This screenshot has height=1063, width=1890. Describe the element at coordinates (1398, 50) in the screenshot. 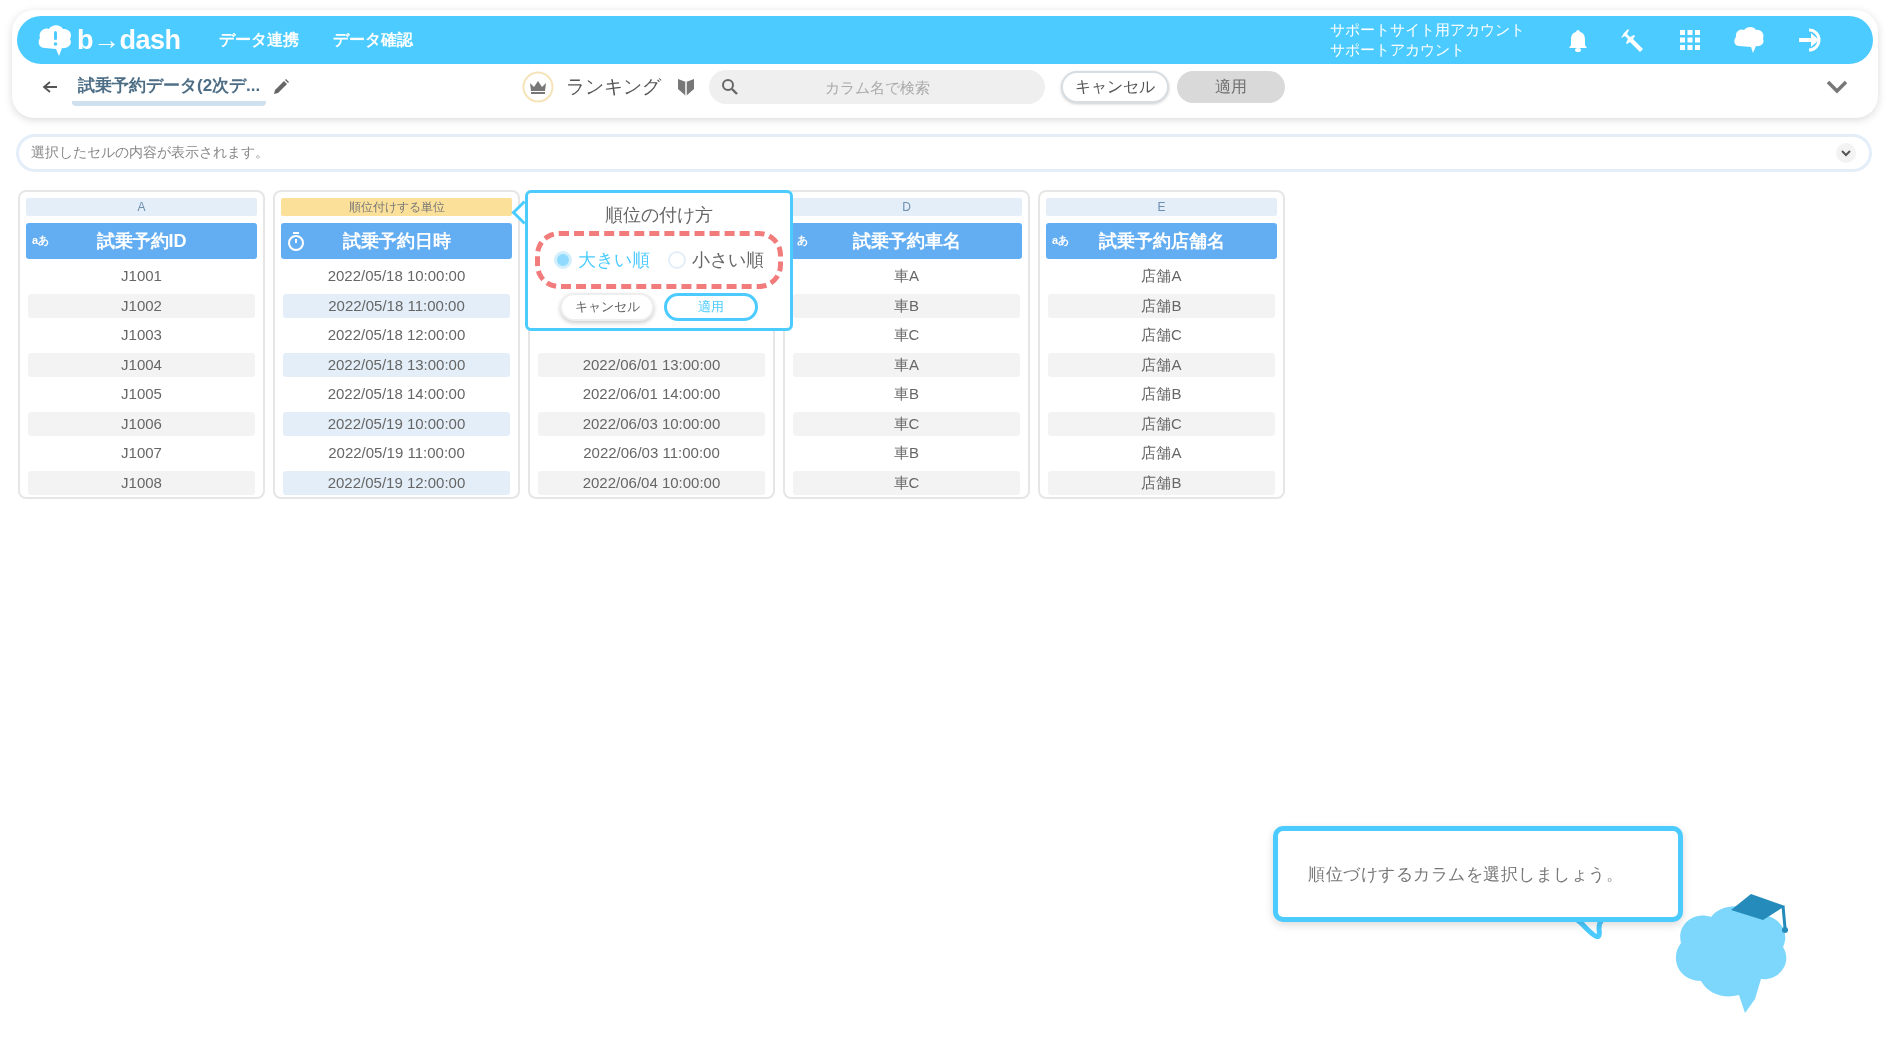

I see `account-name: サポートアカウント` at that location.